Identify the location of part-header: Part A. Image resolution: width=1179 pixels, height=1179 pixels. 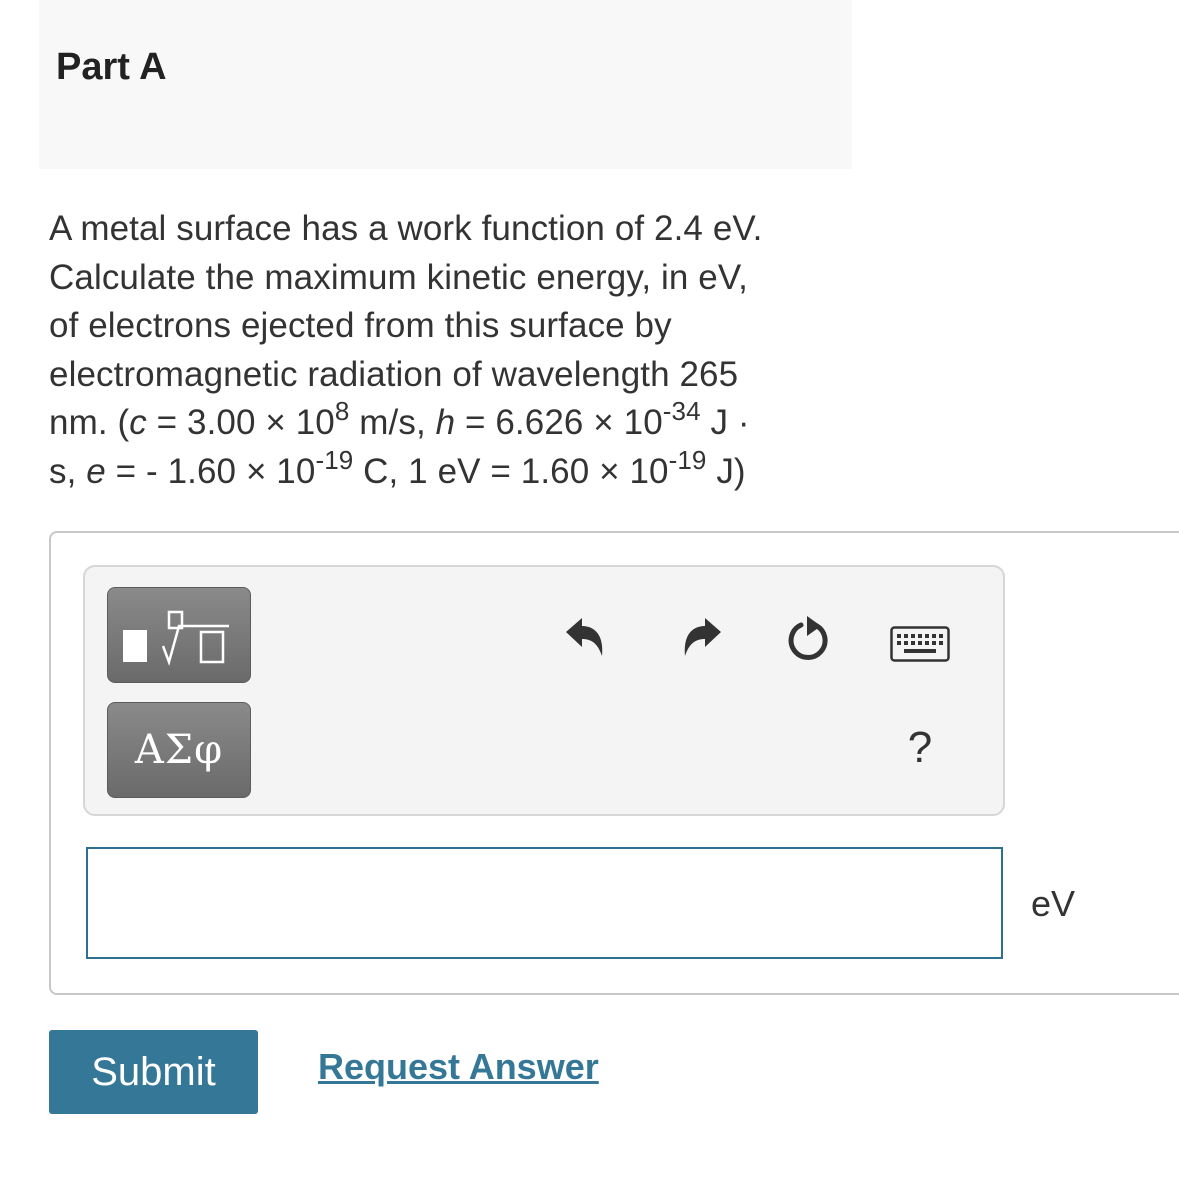
(445, 84).